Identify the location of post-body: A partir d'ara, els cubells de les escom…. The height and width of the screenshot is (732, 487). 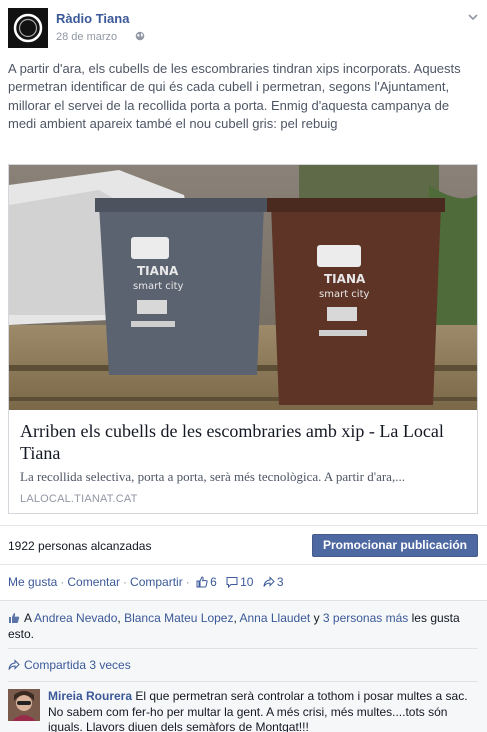
(234, 96).